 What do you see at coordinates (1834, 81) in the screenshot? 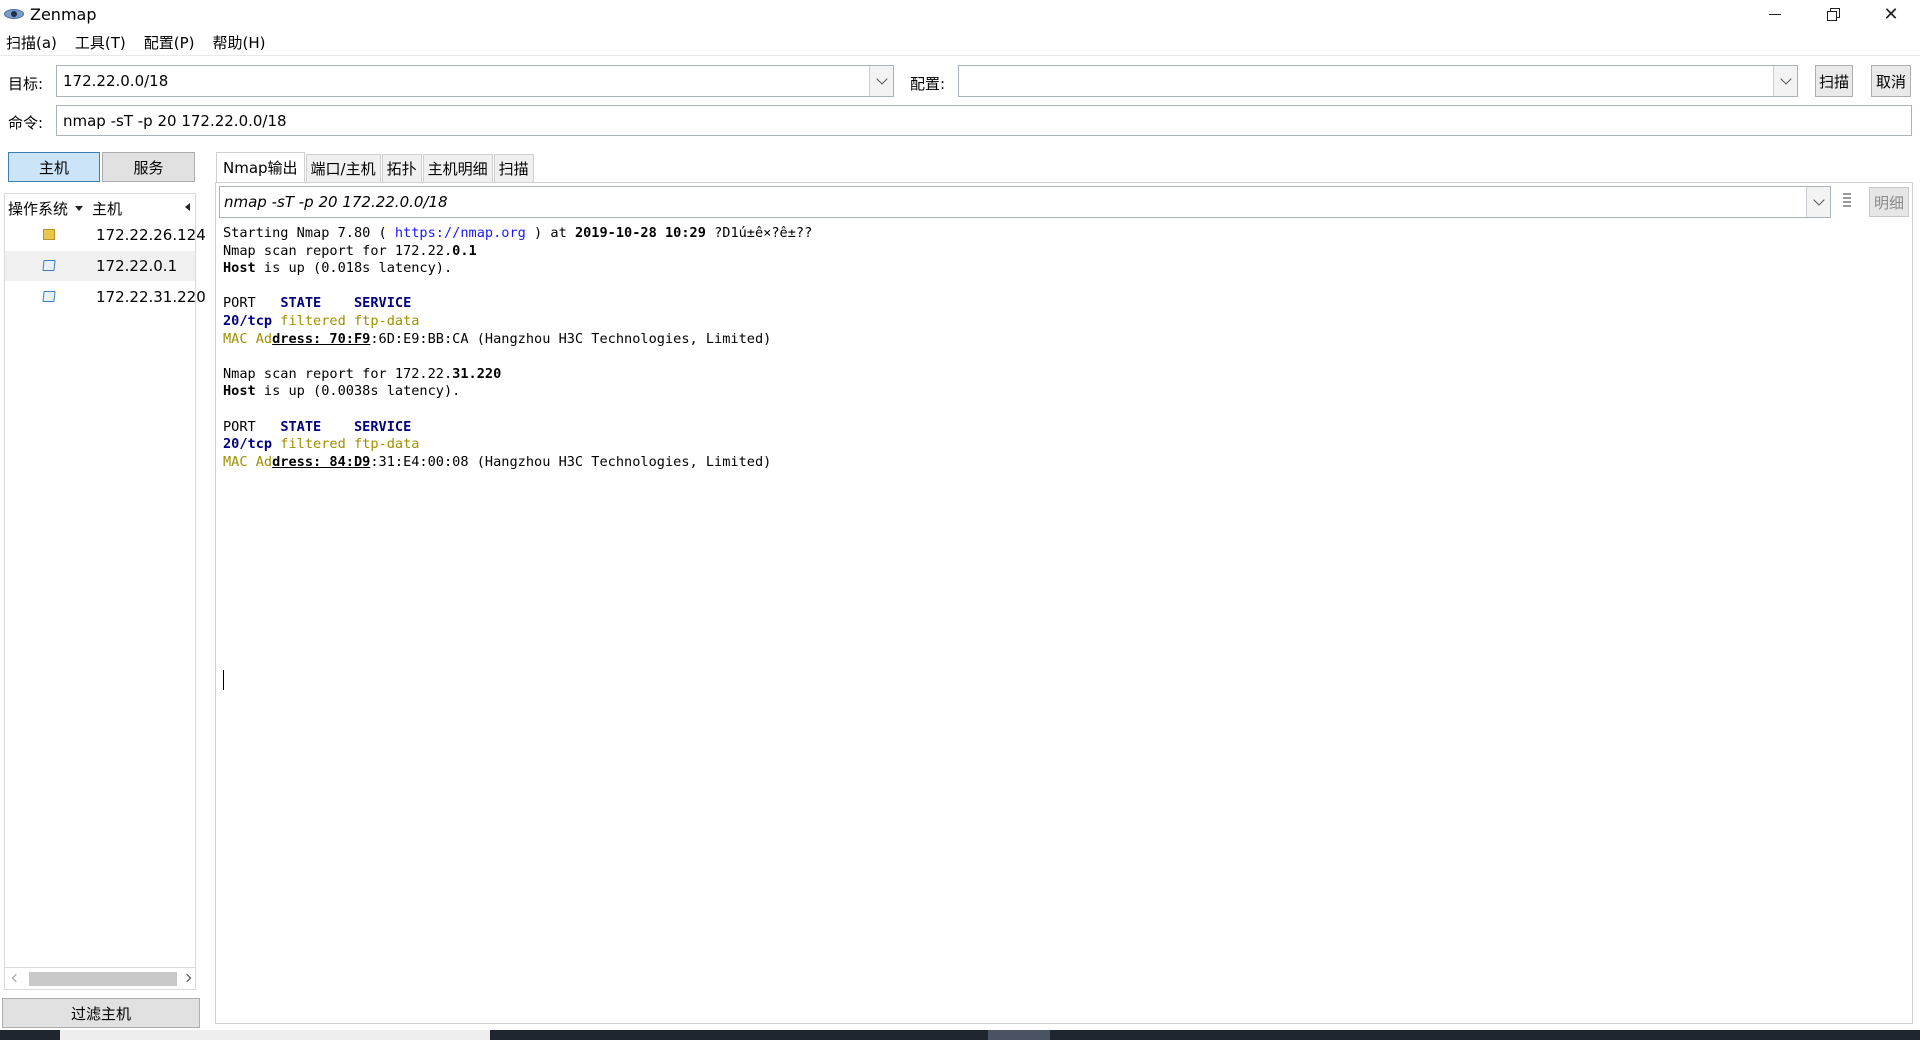
I see `scan-button: 扫描` at bounding box center [1834, 81].